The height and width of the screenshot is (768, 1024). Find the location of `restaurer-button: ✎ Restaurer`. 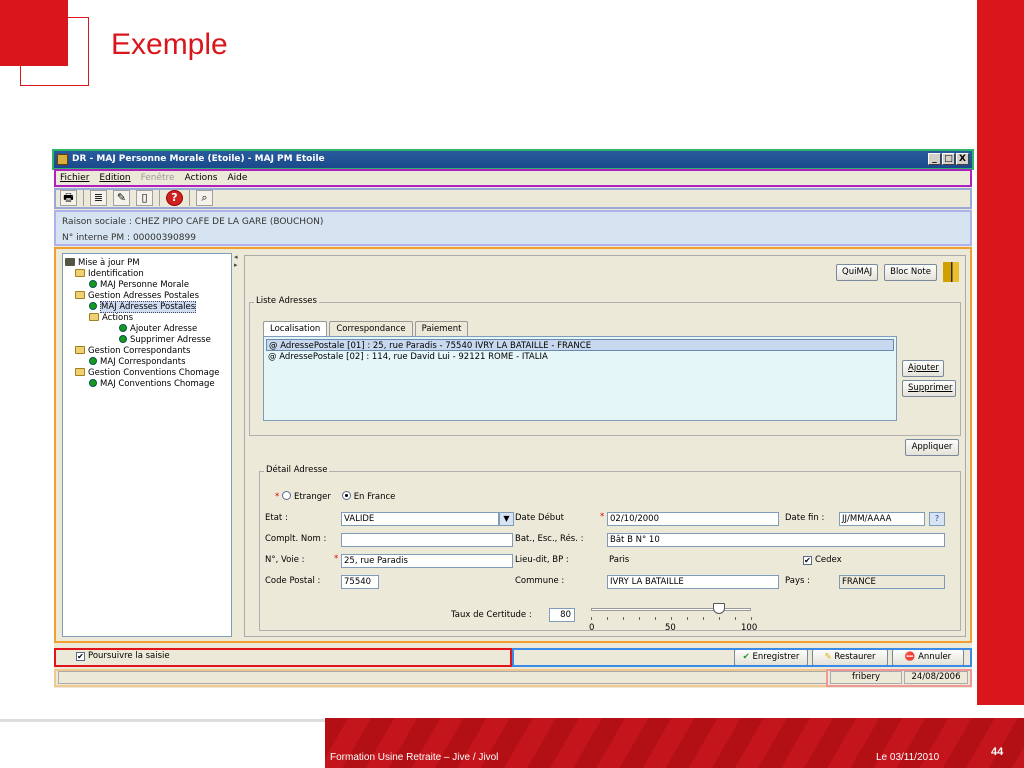

restaurer-button: ✎ Restaurer is located at coordinates (850, 657).